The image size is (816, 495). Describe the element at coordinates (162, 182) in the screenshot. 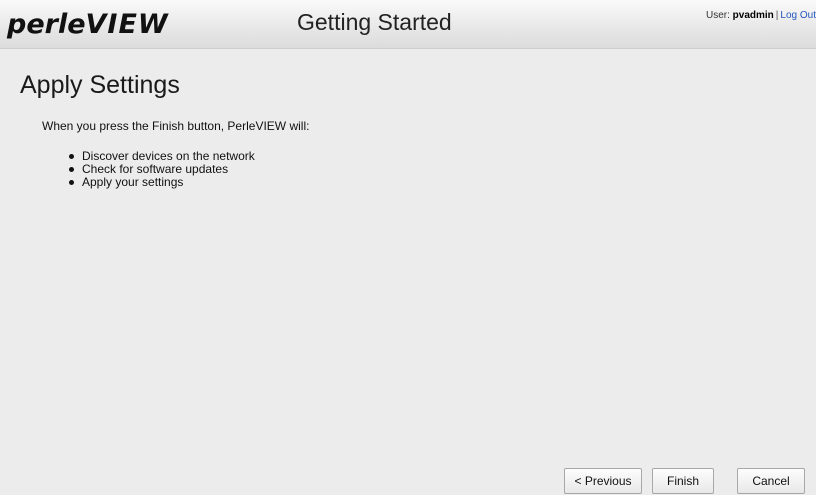

I see `list-item-apply: Apply your settings` at that location.